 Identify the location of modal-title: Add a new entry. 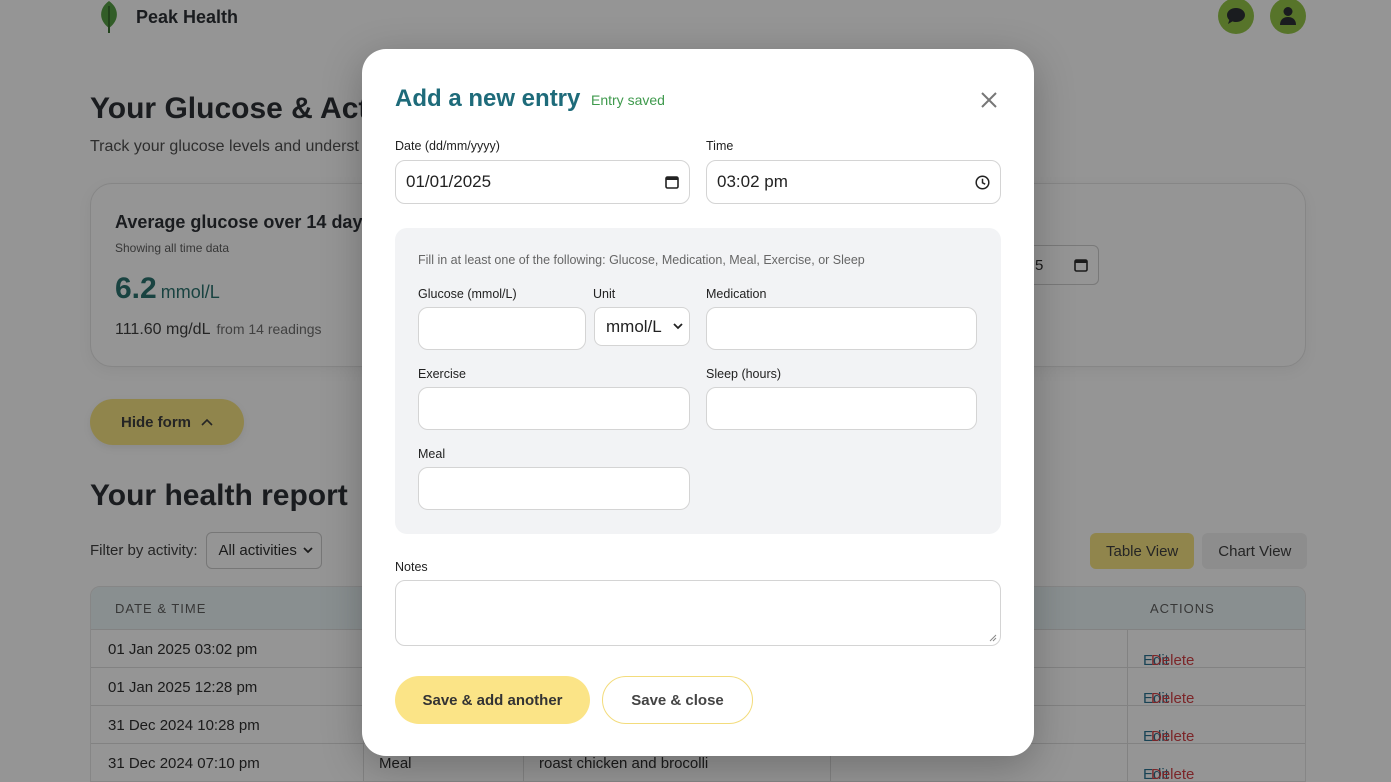
(488, 98).